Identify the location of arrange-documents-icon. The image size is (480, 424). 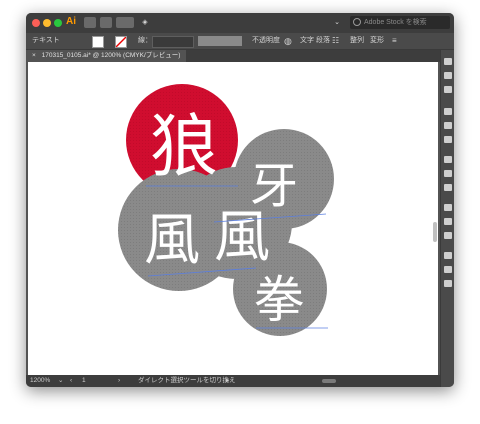
(125, 22).